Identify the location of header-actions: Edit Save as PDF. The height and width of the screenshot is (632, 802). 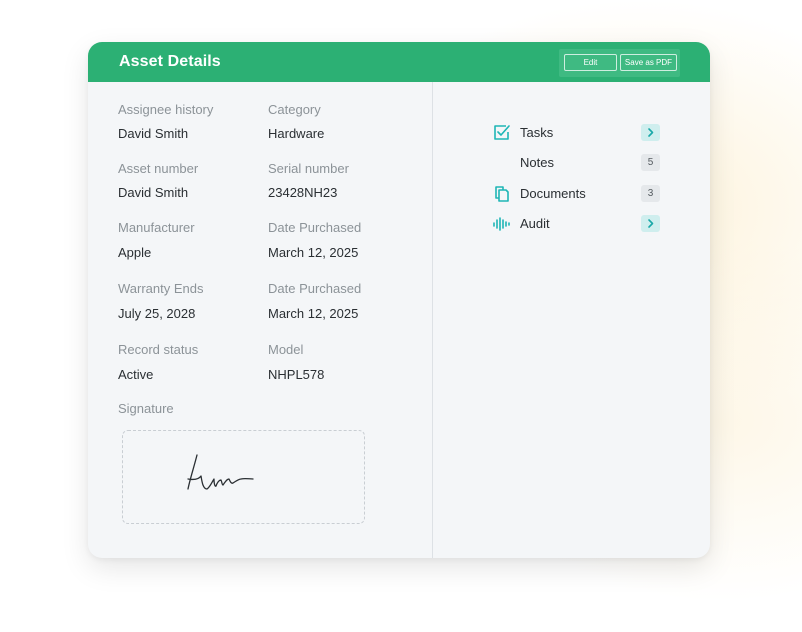
(619, 63).